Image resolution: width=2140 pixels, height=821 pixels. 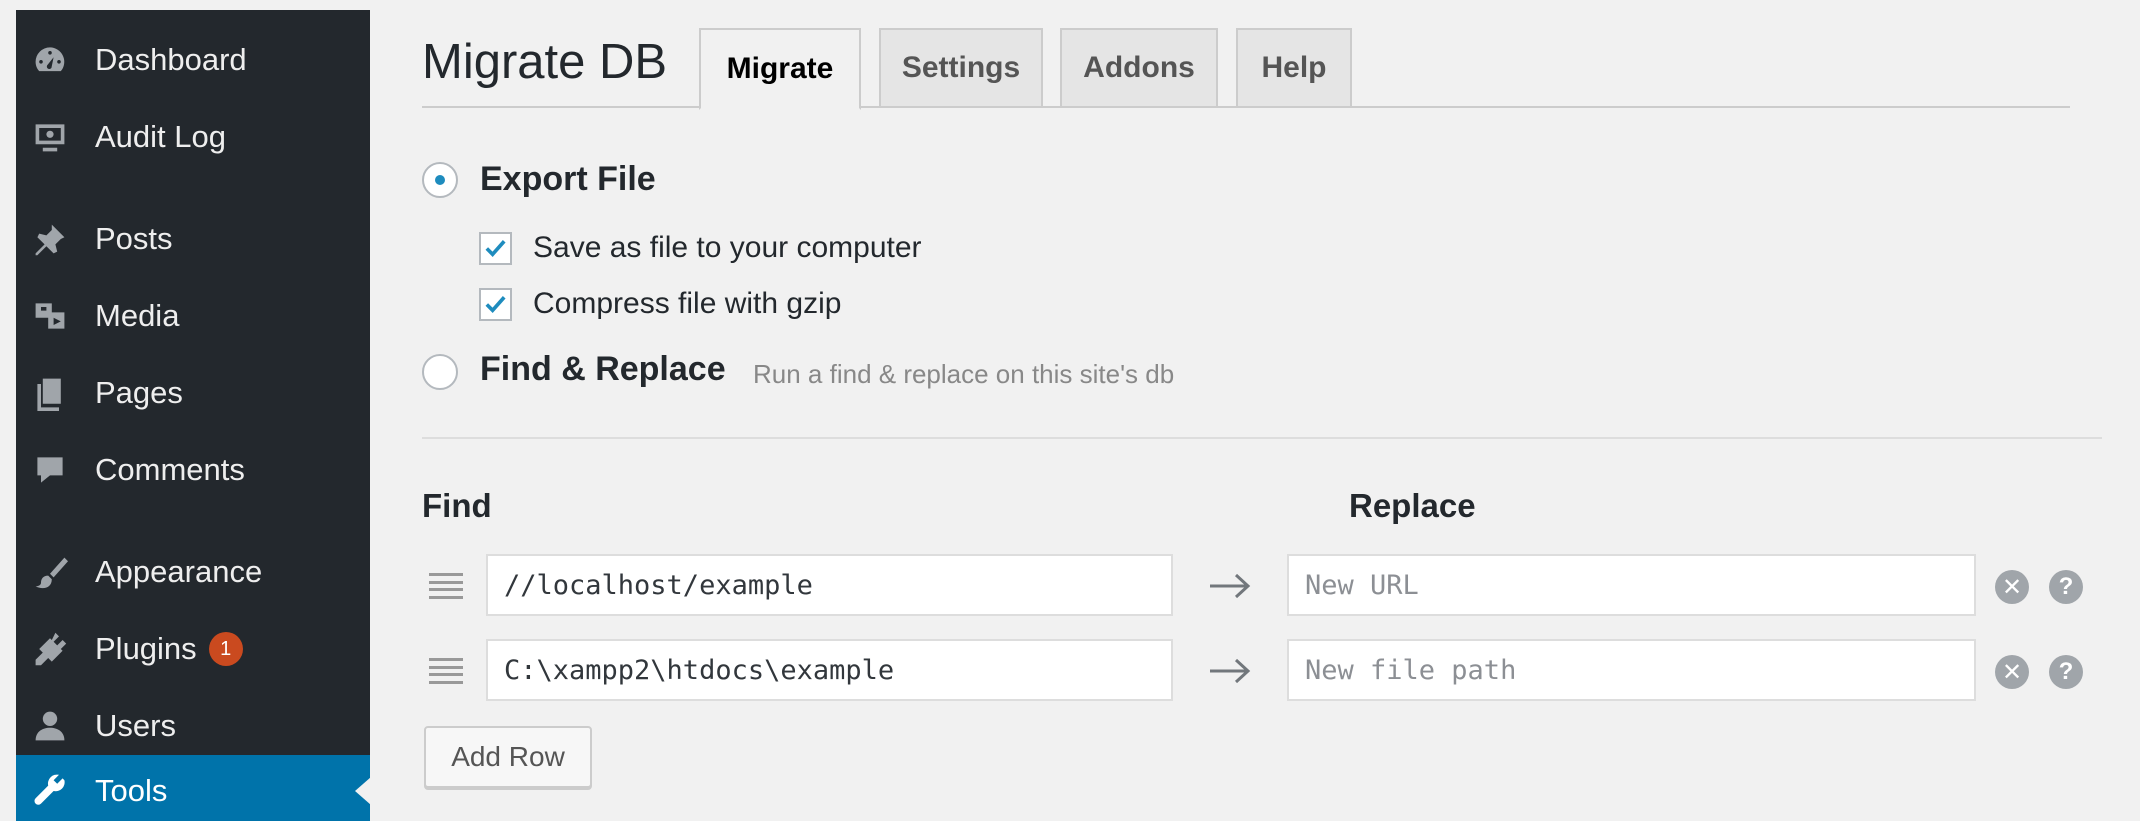 I want to click on find-replace-description: Run a find & replace on this site's db, so click(x=964, y=374).